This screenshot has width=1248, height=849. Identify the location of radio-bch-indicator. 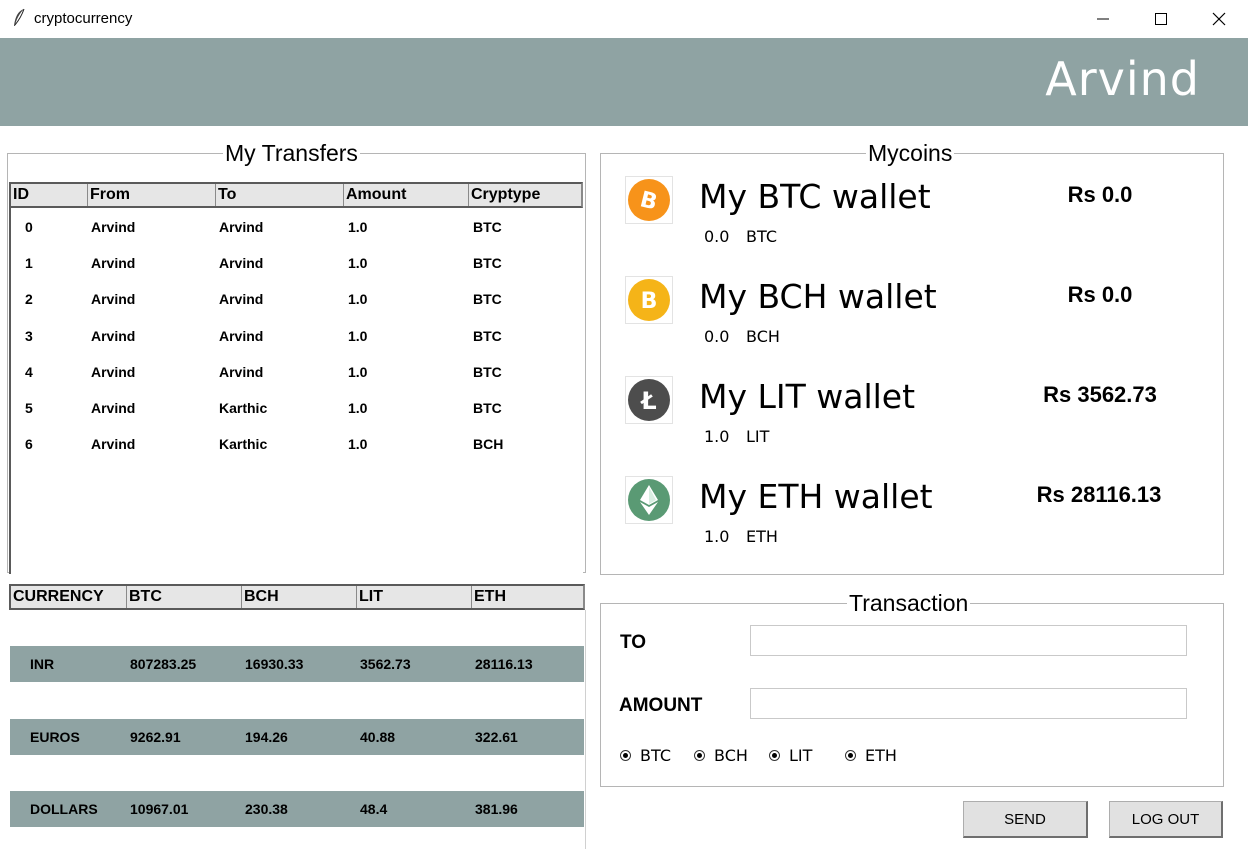
(699, 755).